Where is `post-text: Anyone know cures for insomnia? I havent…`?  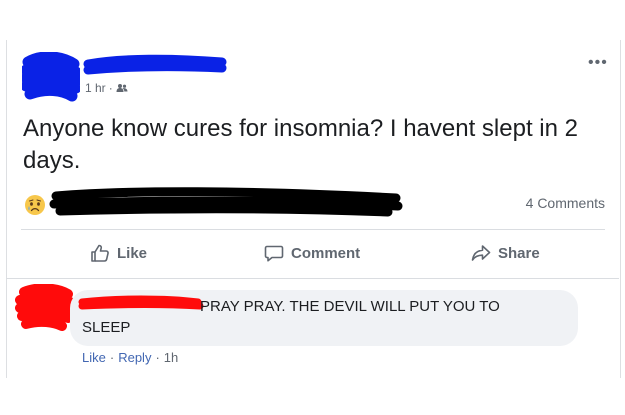
post-text: Anyone know cures for insomnia? I havent… is located at coordinates (300, 144).